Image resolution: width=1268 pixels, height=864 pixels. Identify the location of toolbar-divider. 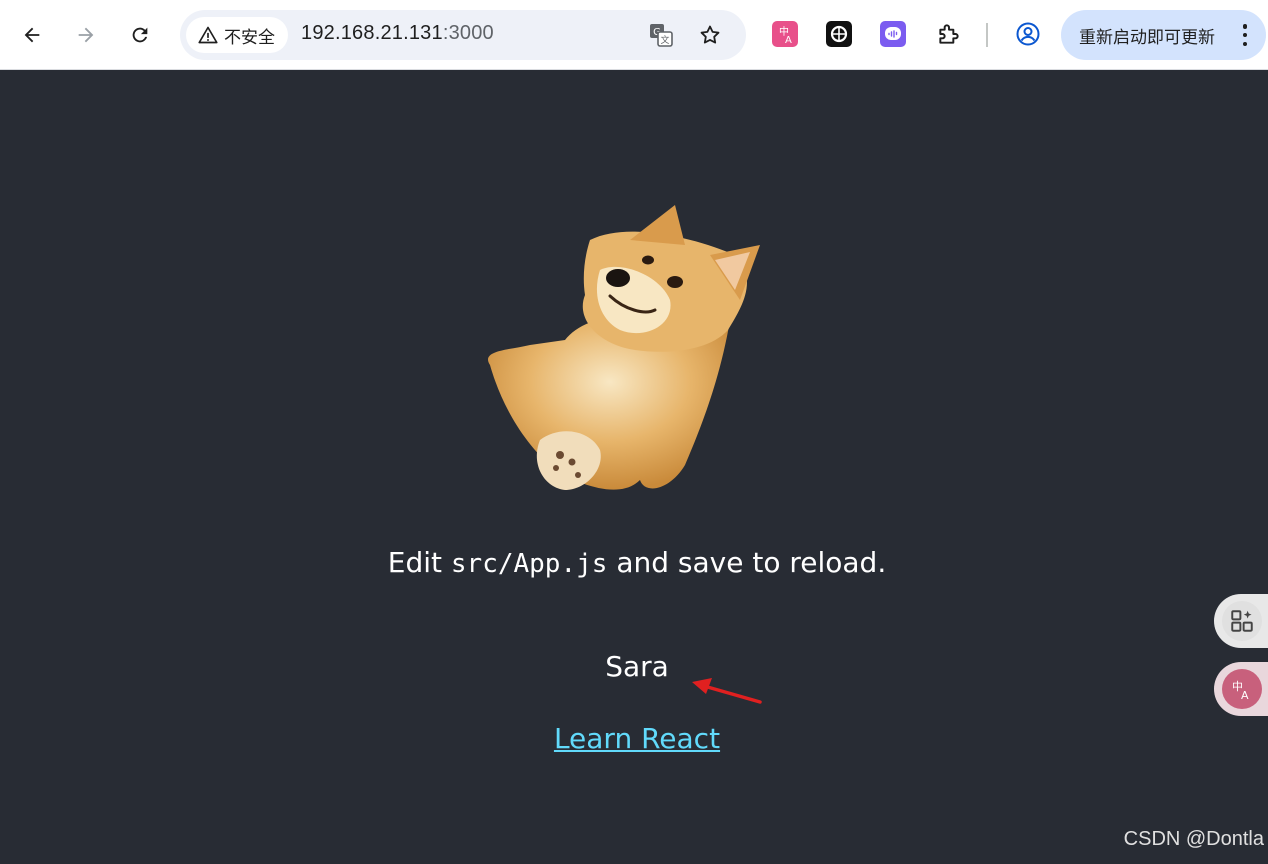
(987, 35).